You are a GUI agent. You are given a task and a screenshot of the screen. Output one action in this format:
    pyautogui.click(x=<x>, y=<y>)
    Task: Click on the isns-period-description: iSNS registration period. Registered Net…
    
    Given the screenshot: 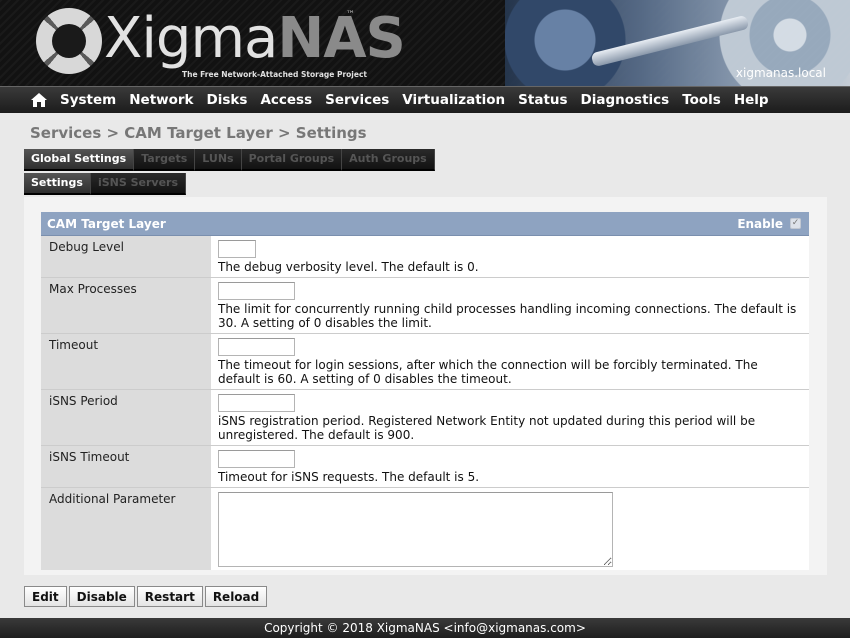 What is the action you would take?
    pyautogui.click(x=487, y=428)
    